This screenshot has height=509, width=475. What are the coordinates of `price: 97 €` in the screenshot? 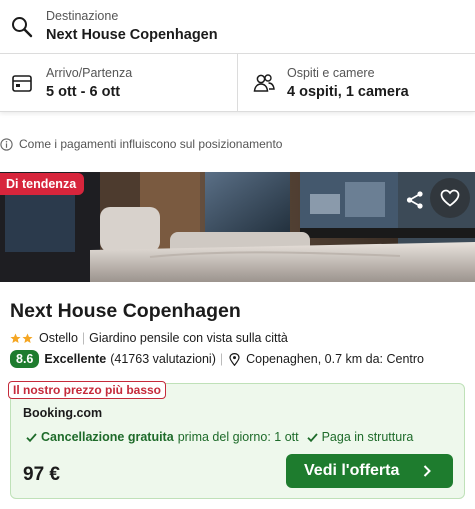 It's located at (41, 474).